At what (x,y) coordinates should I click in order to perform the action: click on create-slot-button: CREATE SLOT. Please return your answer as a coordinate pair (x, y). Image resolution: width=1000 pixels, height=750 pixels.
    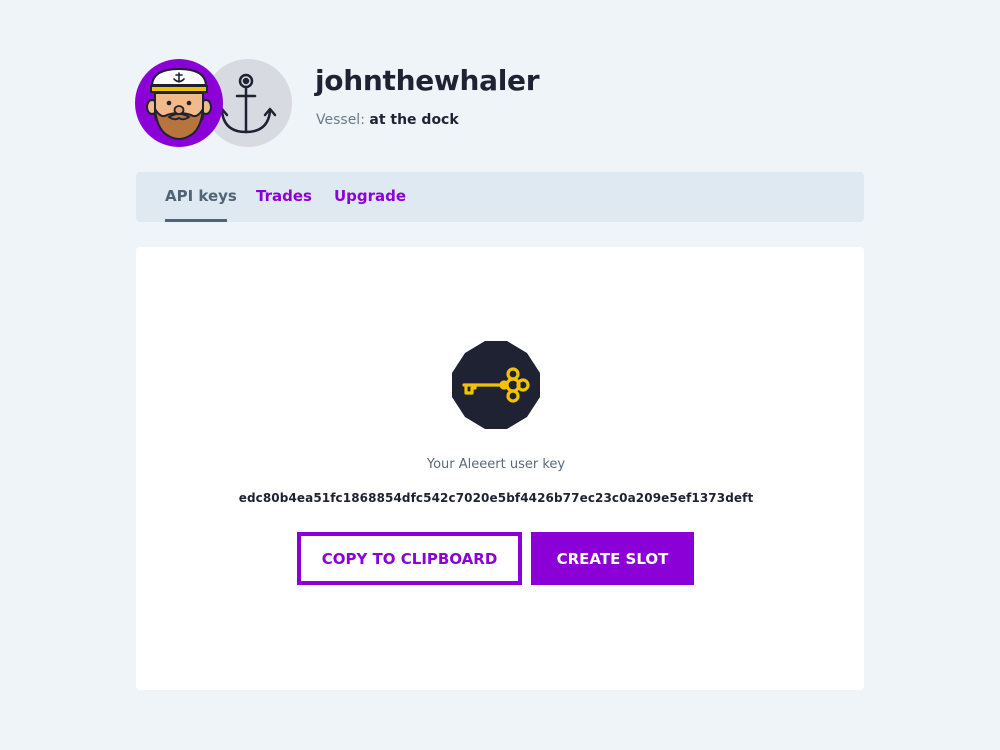
    Looking at the image, I should click on (612, 558).